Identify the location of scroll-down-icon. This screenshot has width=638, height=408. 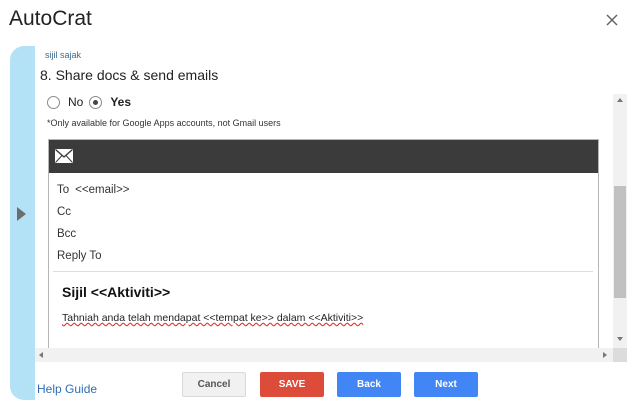
(620, 339).